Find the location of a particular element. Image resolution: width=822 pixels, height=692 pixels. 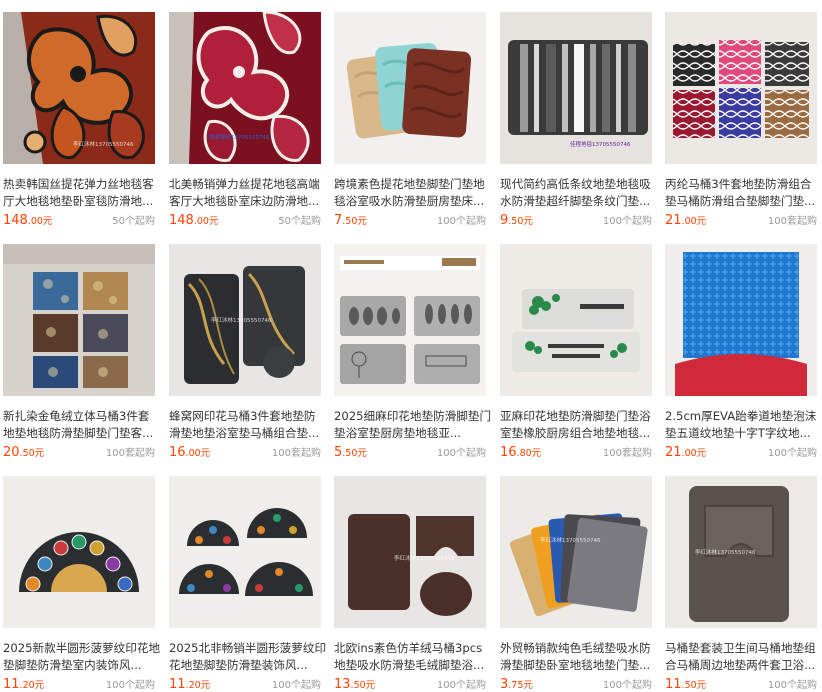

product-price: 3.75元 is located at coordinates (516, 684).